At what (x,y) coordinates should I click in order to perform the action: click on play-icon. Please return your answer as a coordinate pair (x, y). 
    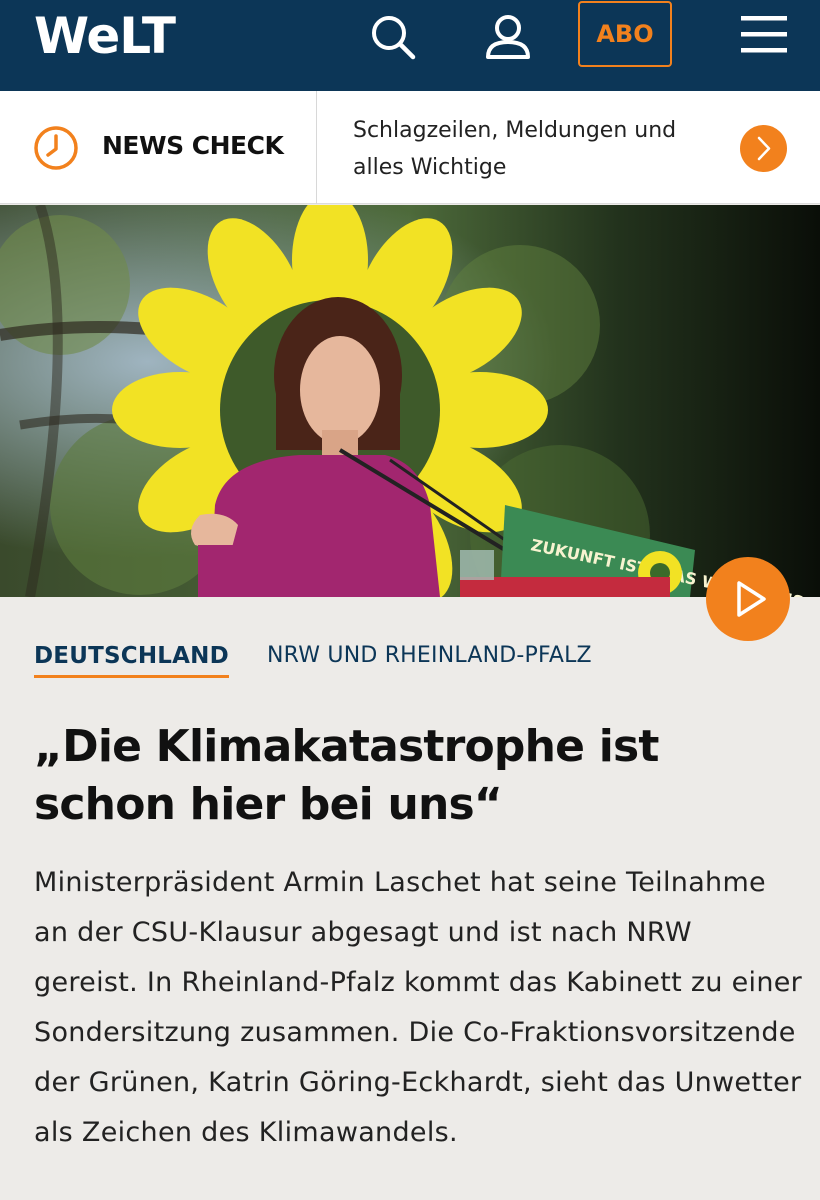
    Looking at the image, I should click on (751, 599).